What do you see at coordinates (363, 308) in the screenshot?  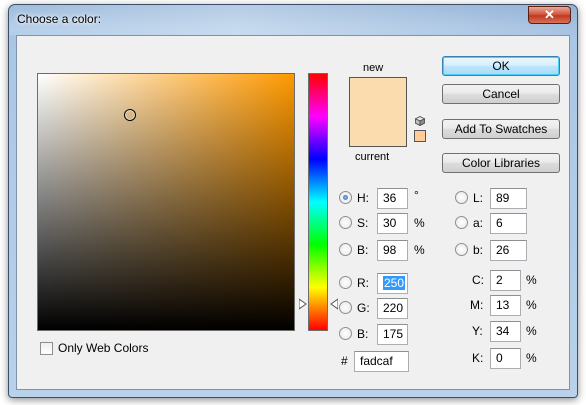 I see `green-label: G:` at bounding box center [363, 308].